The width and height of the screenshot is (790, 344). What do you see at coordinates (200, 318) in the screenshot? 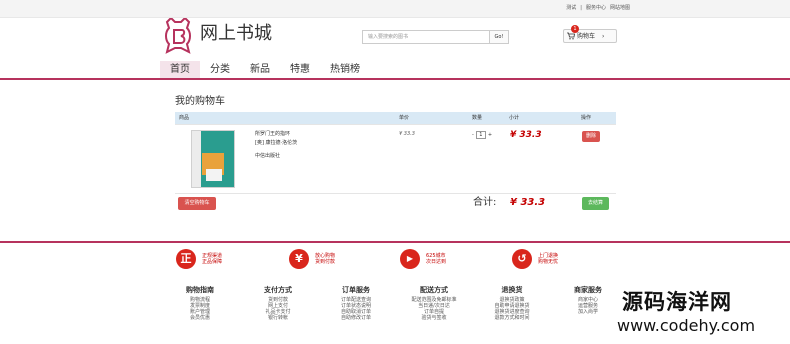
I see `footer-link: 会员优惠` at bounding box center [200, 318].